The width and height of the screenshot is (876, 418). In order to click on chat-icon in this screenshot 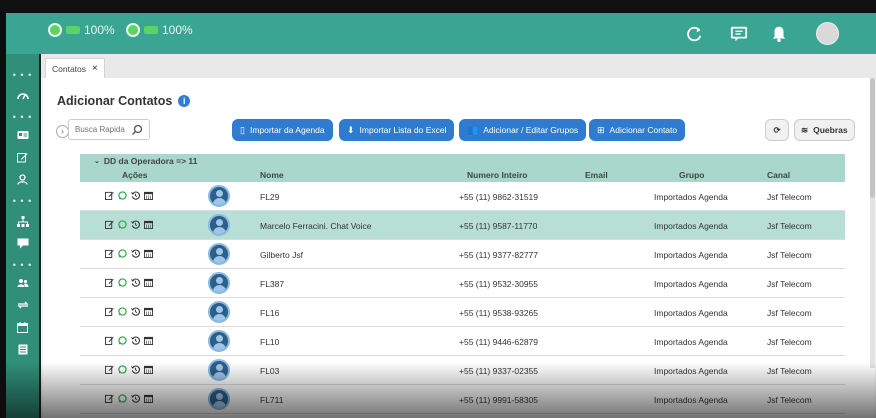, I will do `click(739, 34)`.